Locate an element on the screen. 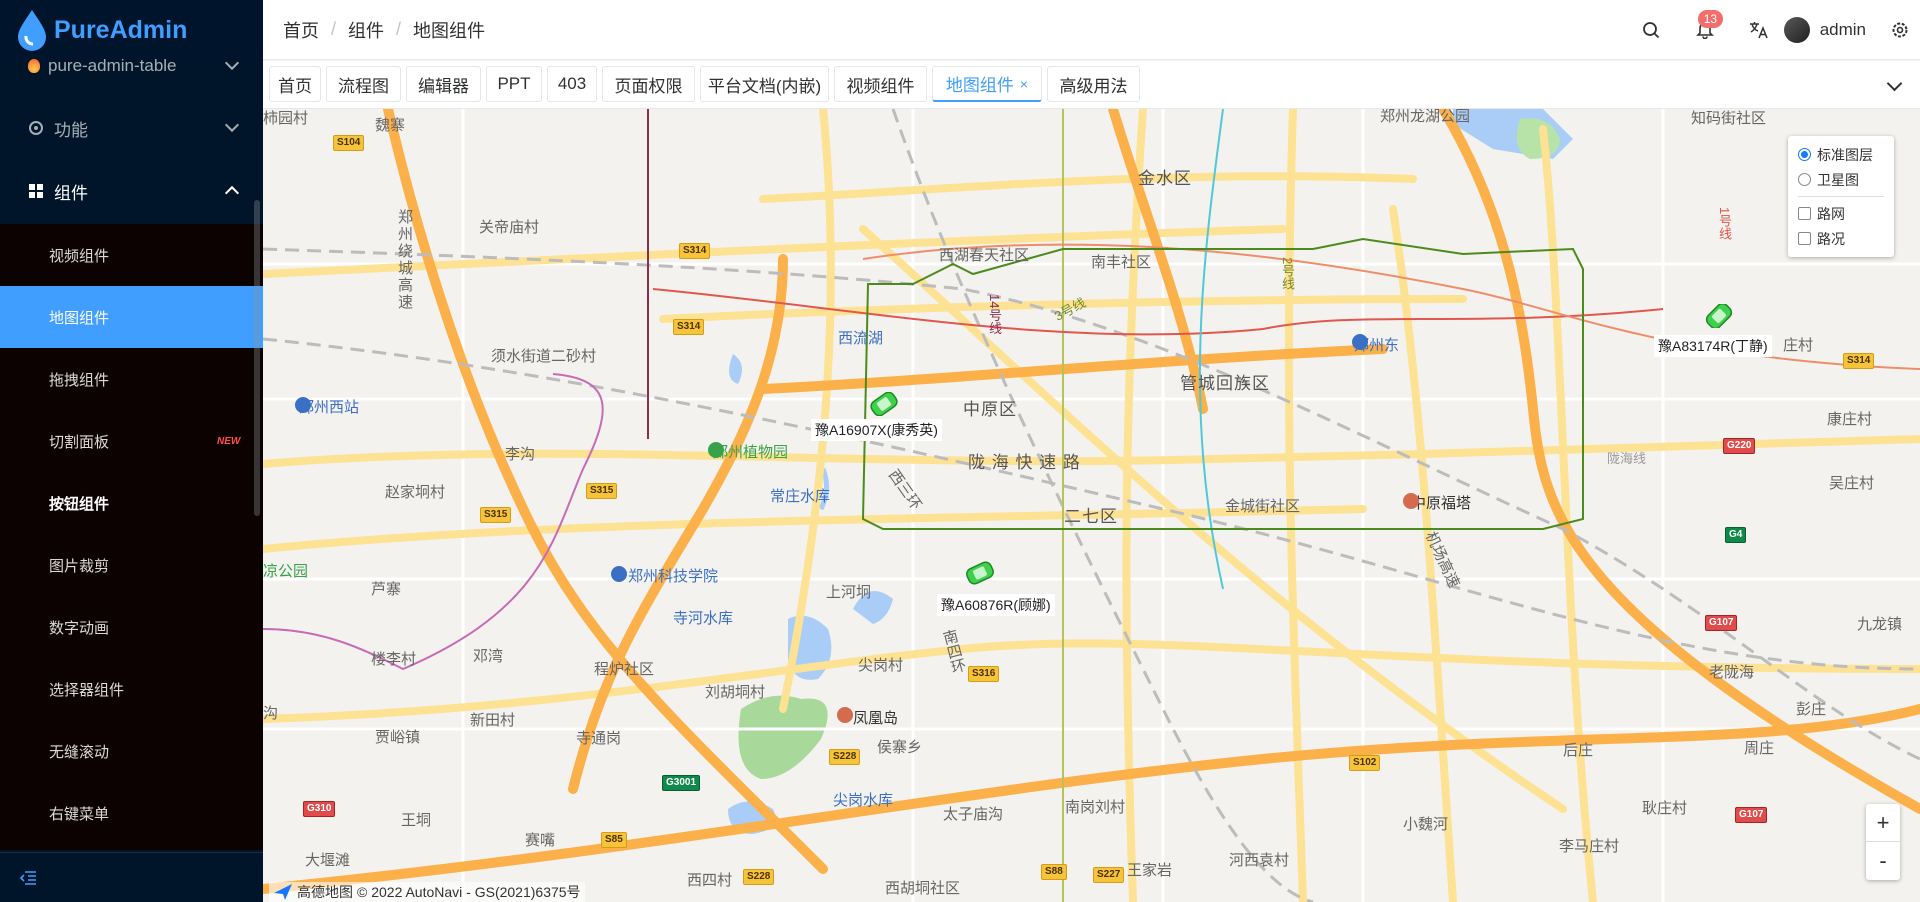  tab-advanced: 高级用法 is located at coordinates (1093, 84).